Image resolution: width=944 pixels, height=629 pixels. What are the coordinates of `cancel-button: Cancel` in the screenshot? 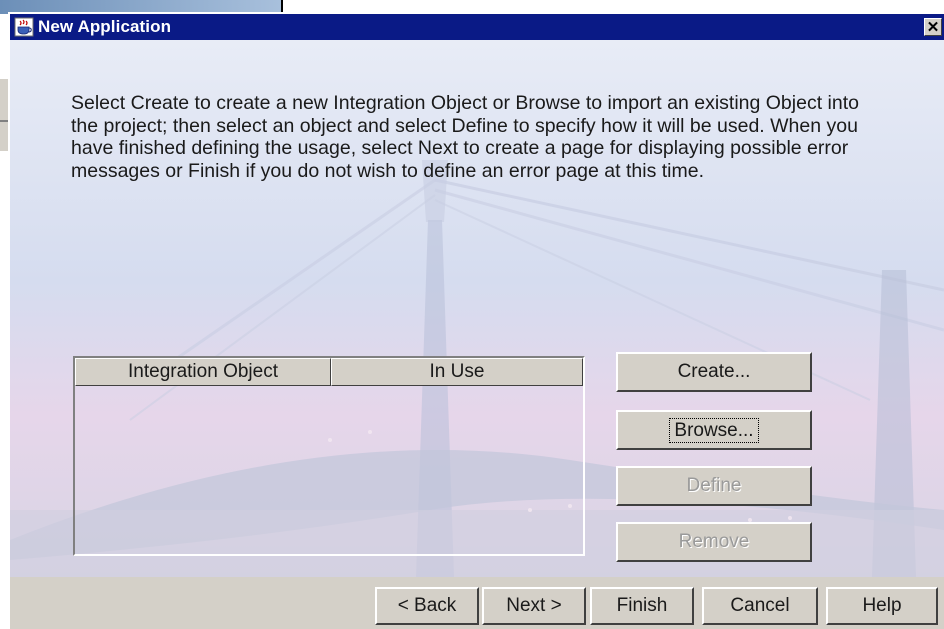 It's located at (760, 606).